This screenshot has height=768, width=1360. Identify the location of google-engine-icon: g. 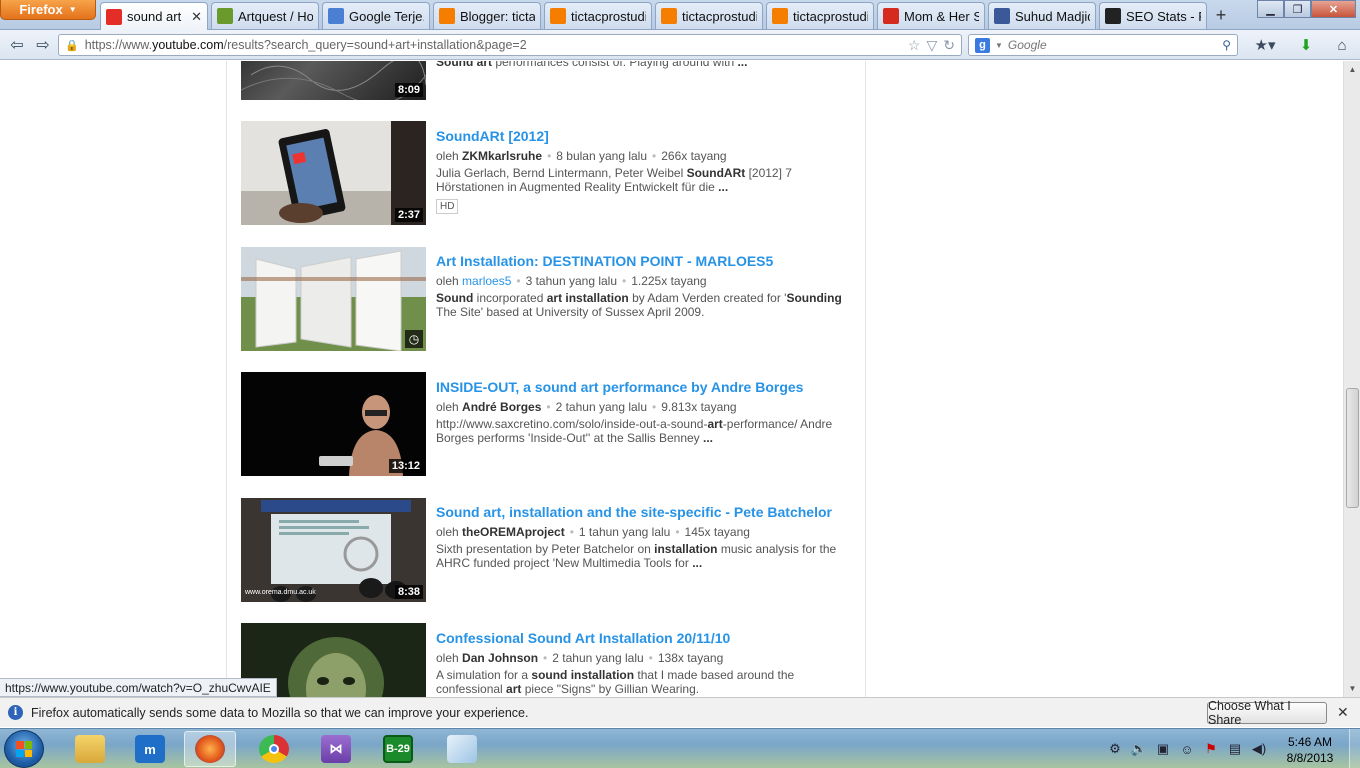
(982, 45).